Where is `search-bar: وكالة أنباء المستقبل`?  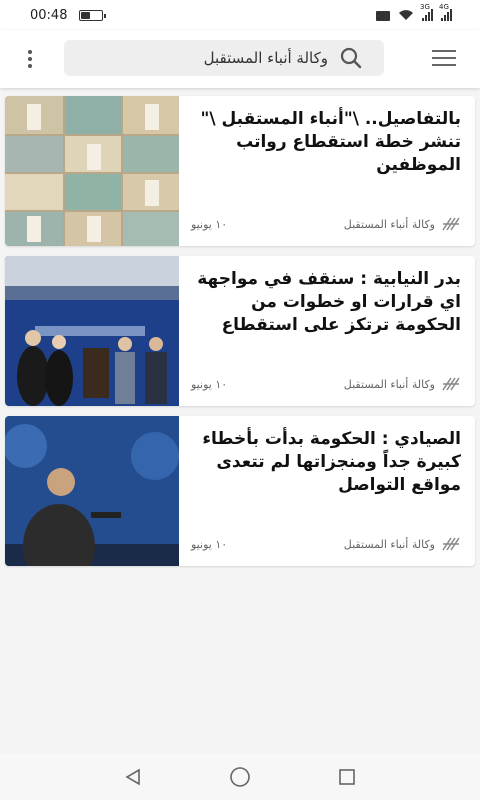 search-bar: وكالة أنباء المستقبل is located at coordinates (224, 58).